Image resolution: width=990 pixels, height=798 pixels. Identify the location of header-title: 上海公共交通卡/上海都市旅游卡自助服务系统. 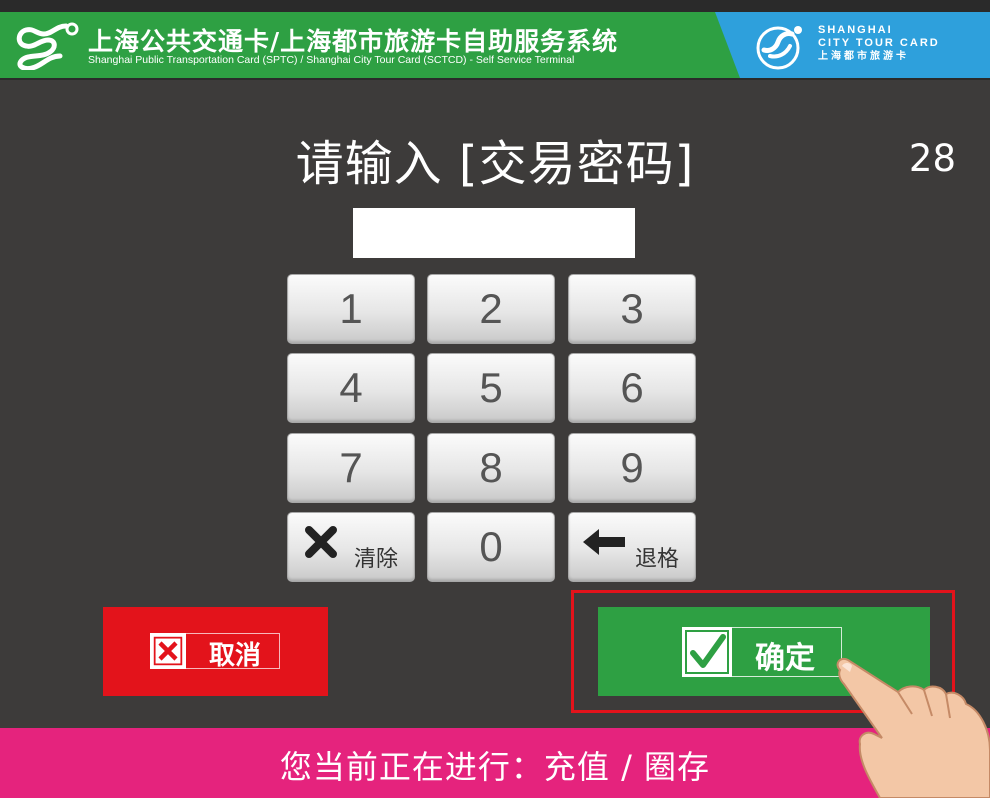
(353, 41).